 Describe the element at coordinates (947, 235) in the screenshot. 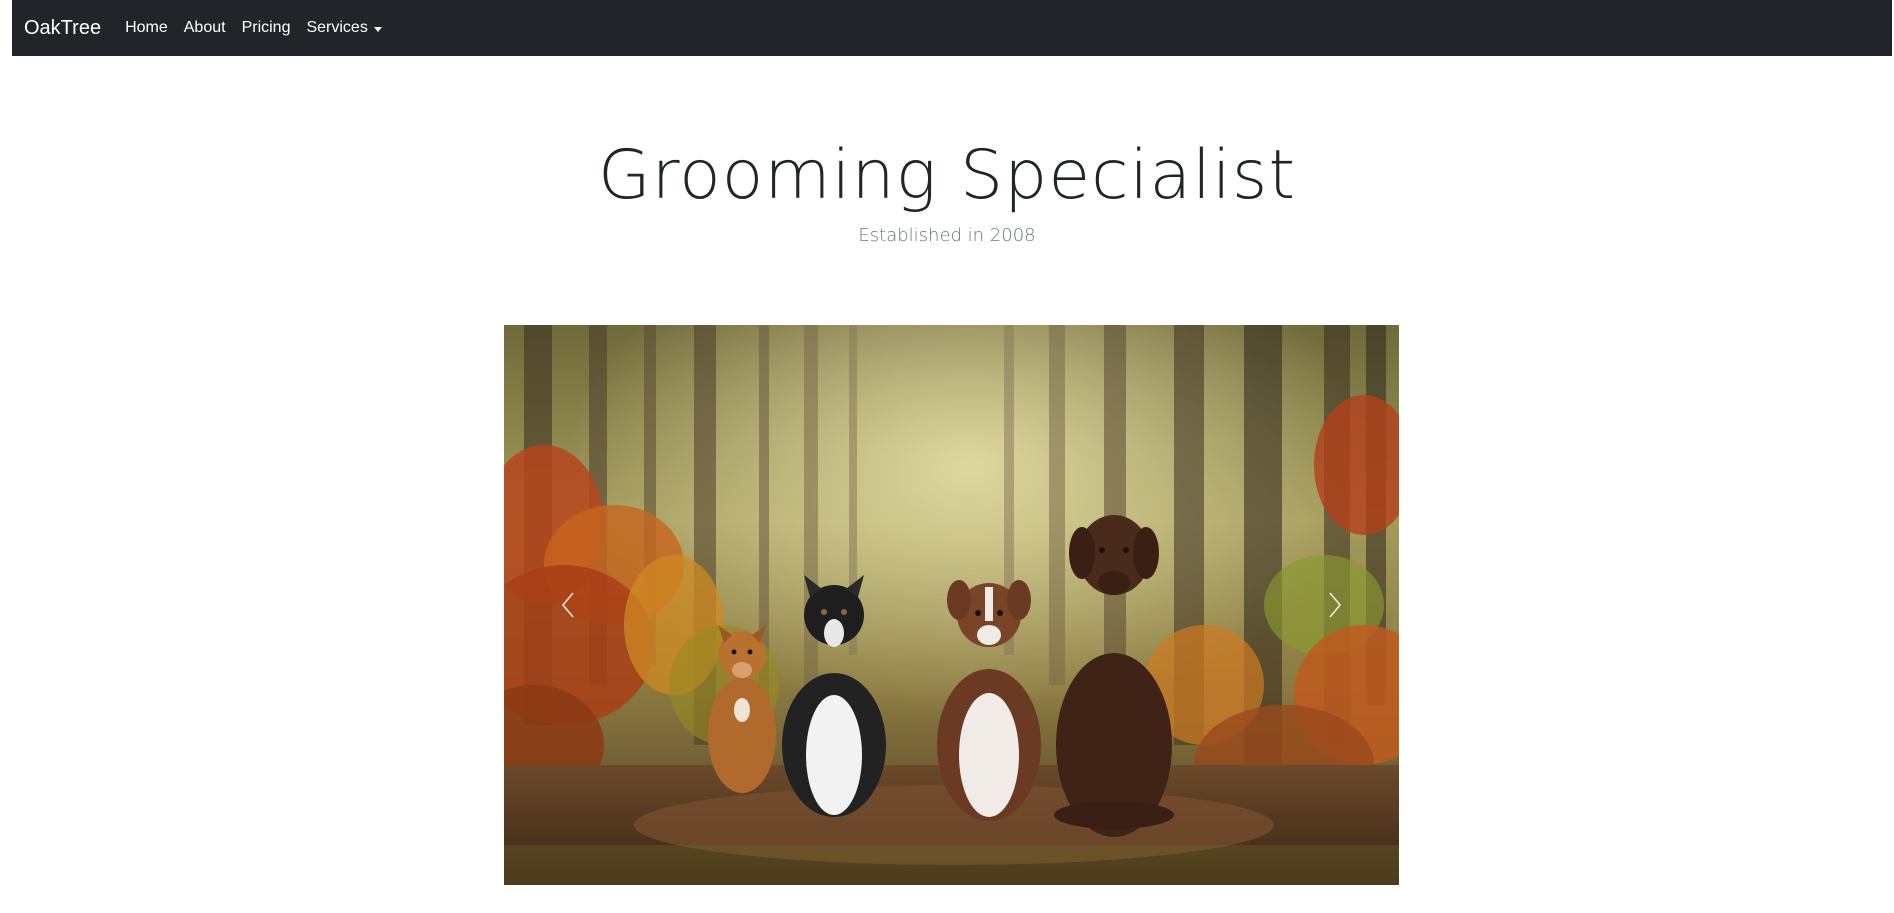

I see `page-subtitle: Established in 2008` at that location.